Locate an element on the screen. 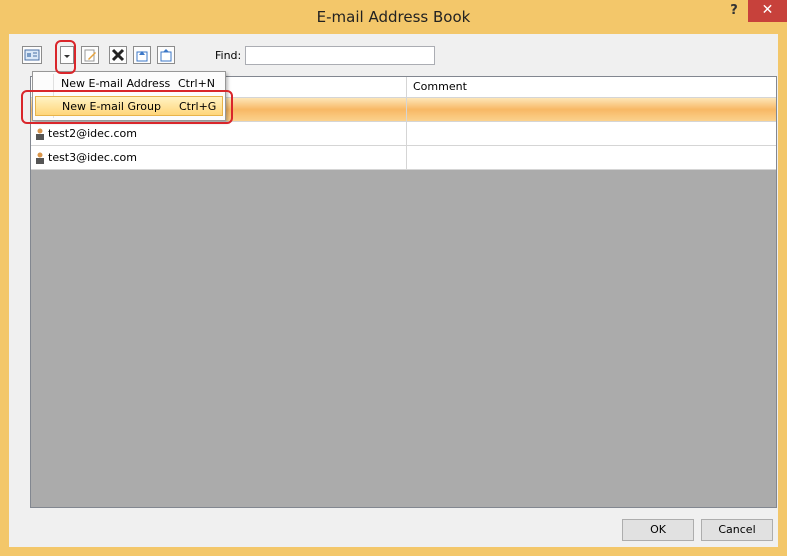 This screenshot has height=556, width=787. import-icon is located at coordinates (142, 56).